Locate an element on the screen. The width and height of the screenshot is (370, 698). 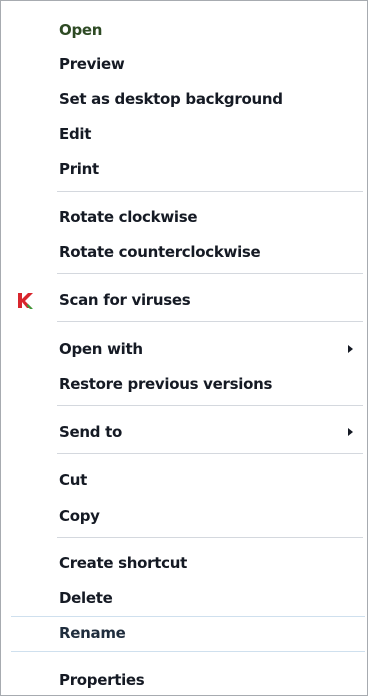
menu-item-label: Restore previous versions is located at coordinates (166, 384).